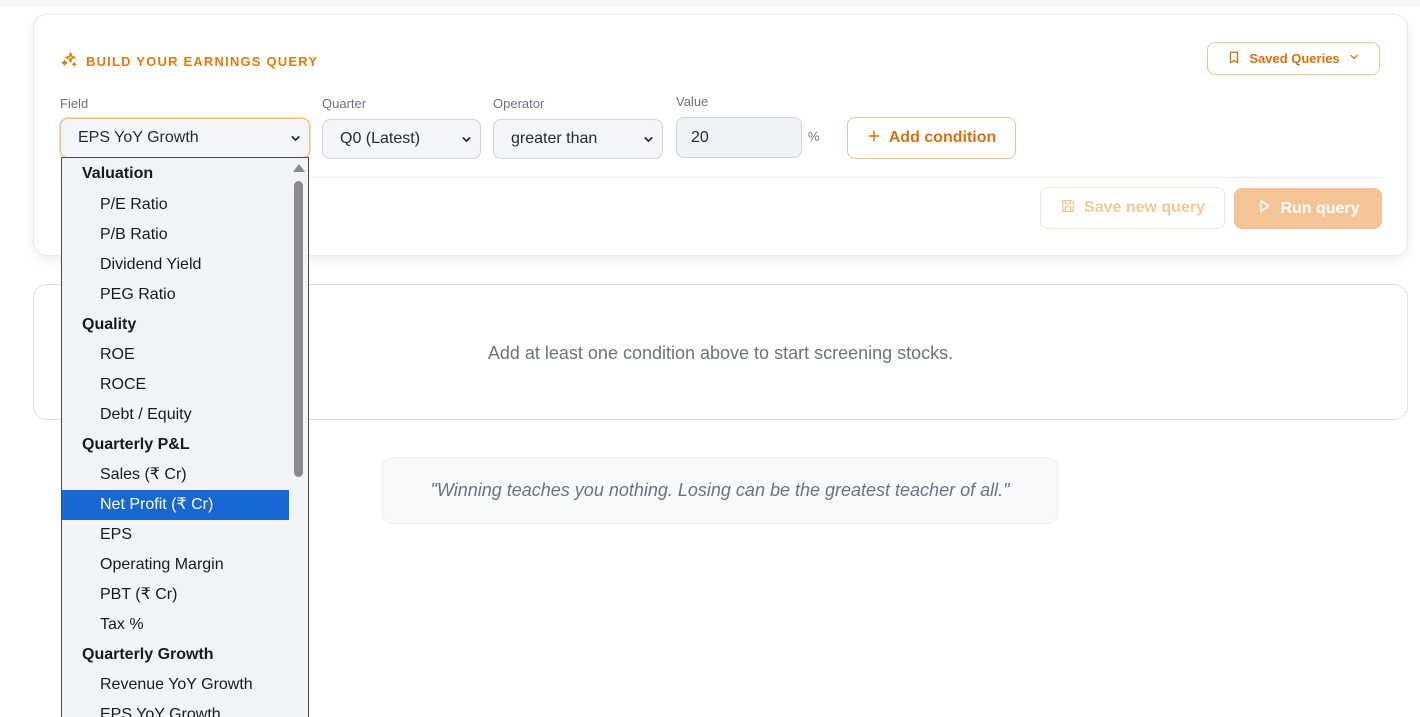 The width and height of the screenshot is (1420, 717). Describe the element at coordinates (344, 103) in the screenshot. I see `quarter-label: Quarter` at that location.